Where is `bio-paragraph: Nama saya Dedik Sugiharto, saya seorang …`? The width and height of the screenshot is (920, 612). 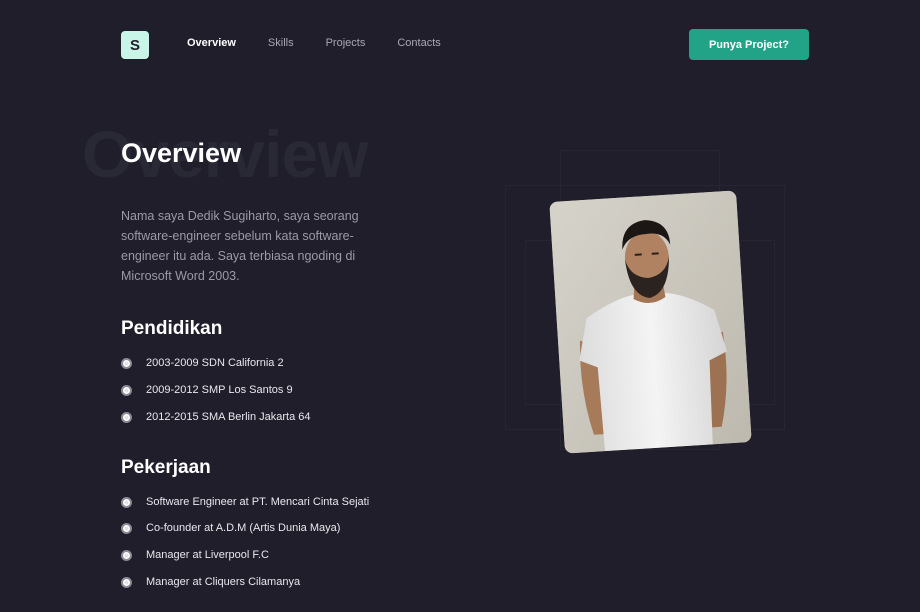
bio-paragraph: Nama saya Dedik Sugiharto, saya seorang … is located at coordinates (240, 246).